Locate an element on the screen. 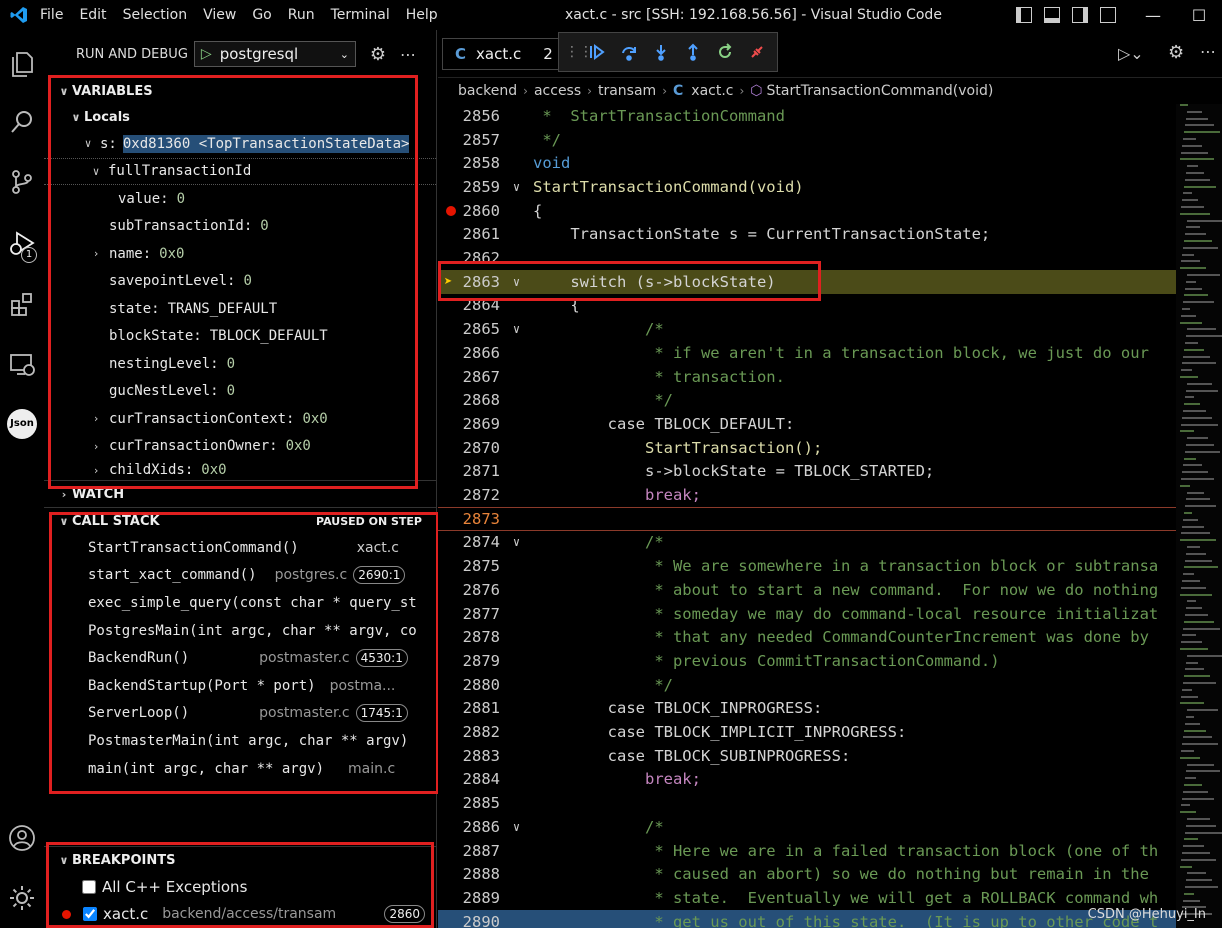  code-line: 2858 void is located at coordinates (808, 163).